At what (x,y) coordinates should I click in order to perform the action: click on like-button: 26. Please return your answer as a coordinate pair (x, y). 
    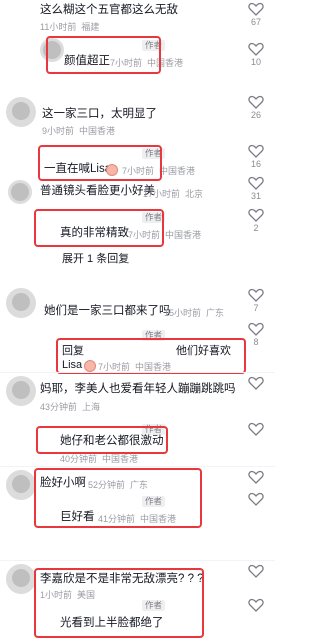
    Looking at the image, I should click on (256, 107).